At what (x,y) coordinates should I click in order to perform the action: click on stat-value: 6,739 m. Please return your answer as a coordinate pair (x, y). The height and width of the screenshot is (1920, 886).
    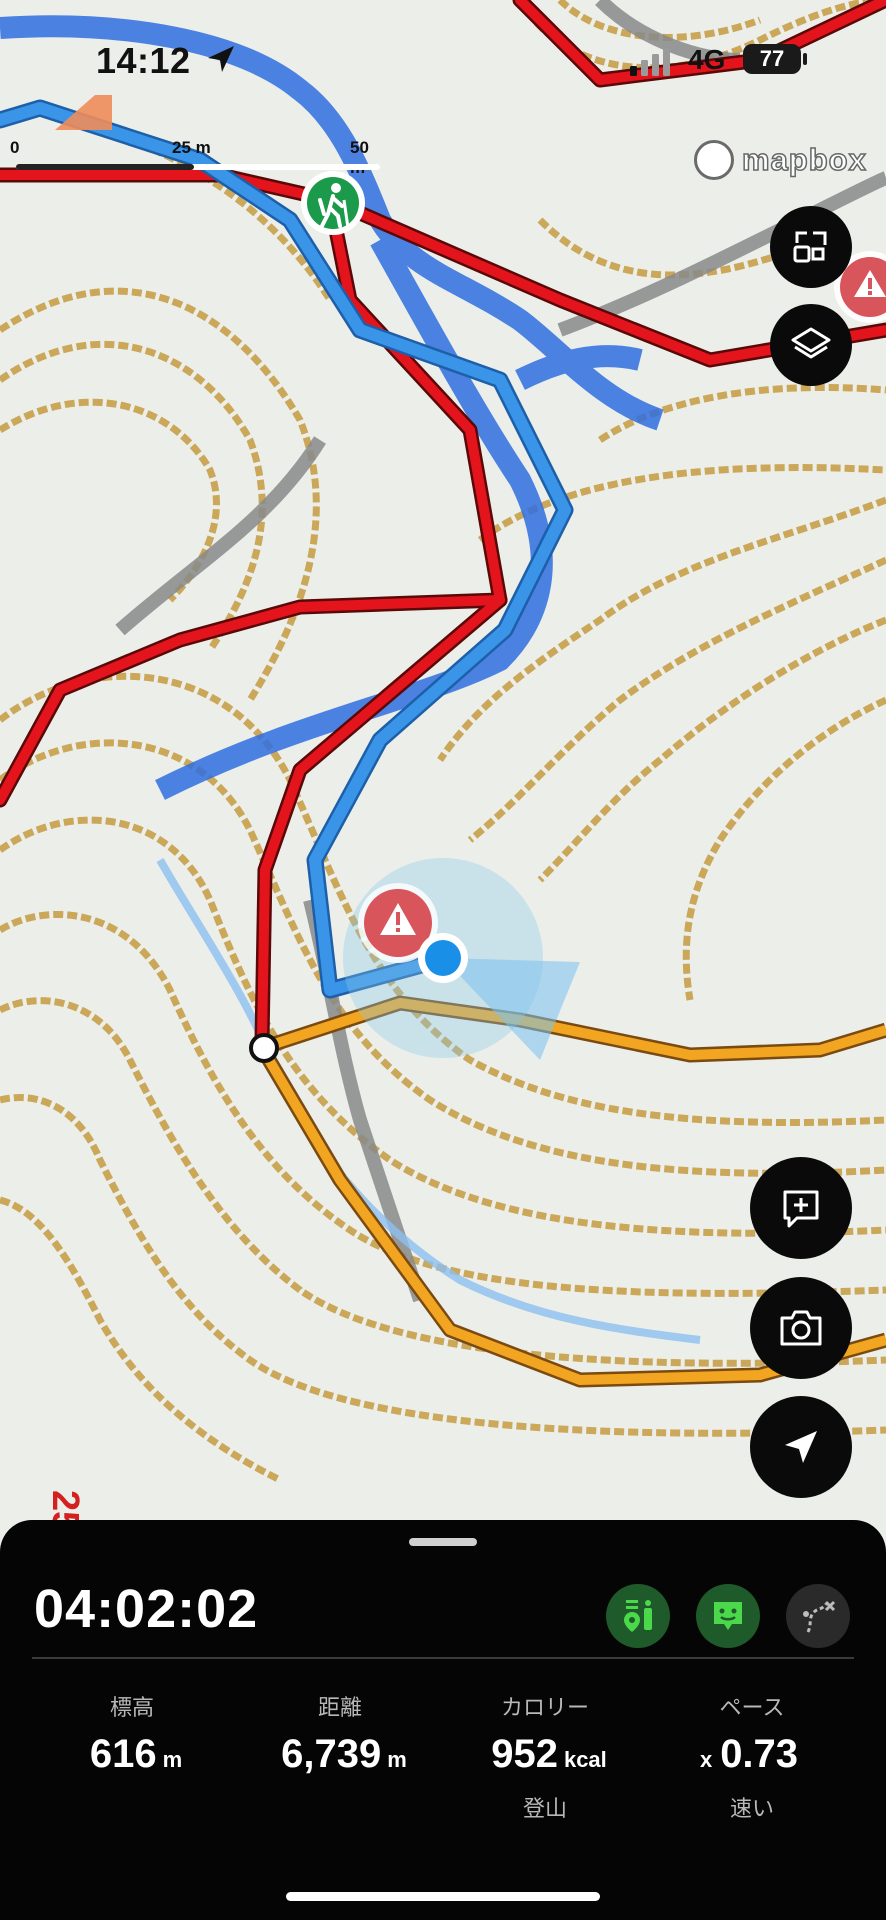
    Looking at the image, I should click on (340, 1754).